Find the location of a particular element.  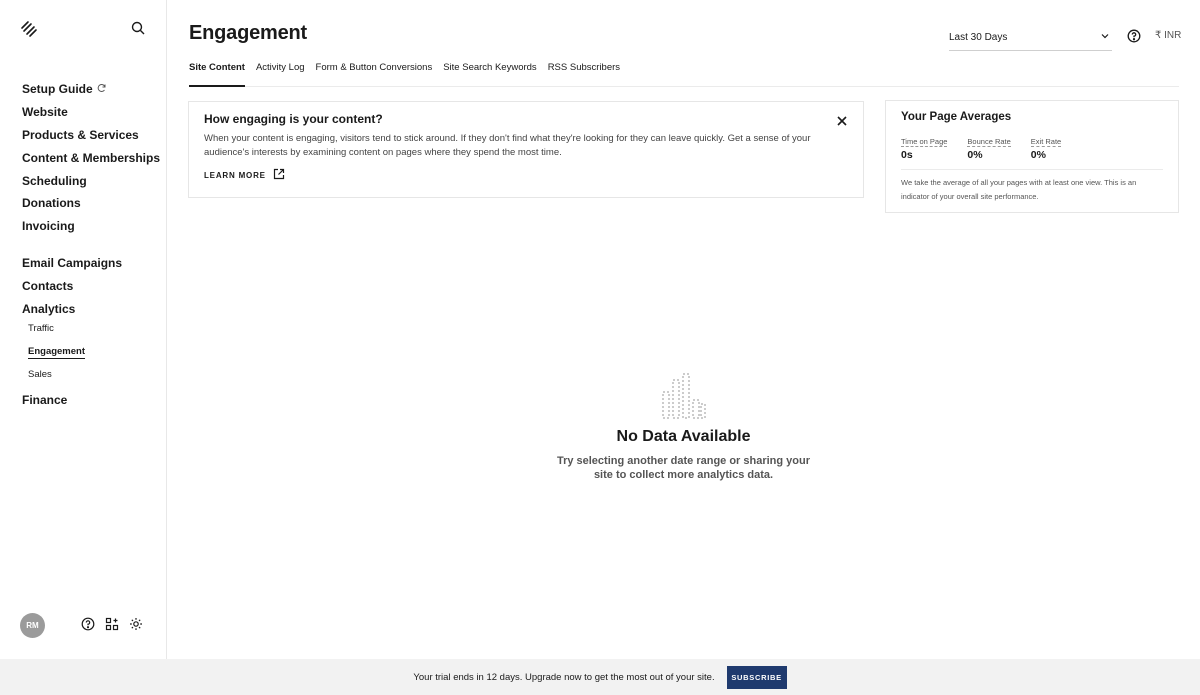

external-link-icon is located at coordinates (279, 175).